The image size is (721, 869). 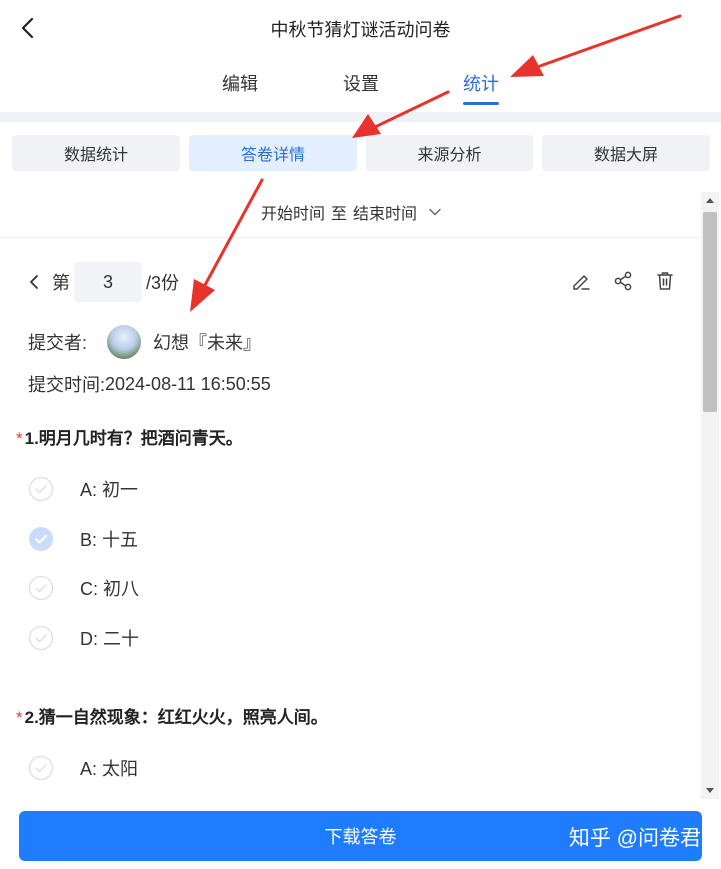 What do you see at coordinates (34, 282) in the screenshot?
I see `previous-response-icon` at bounding box center [34, 282].